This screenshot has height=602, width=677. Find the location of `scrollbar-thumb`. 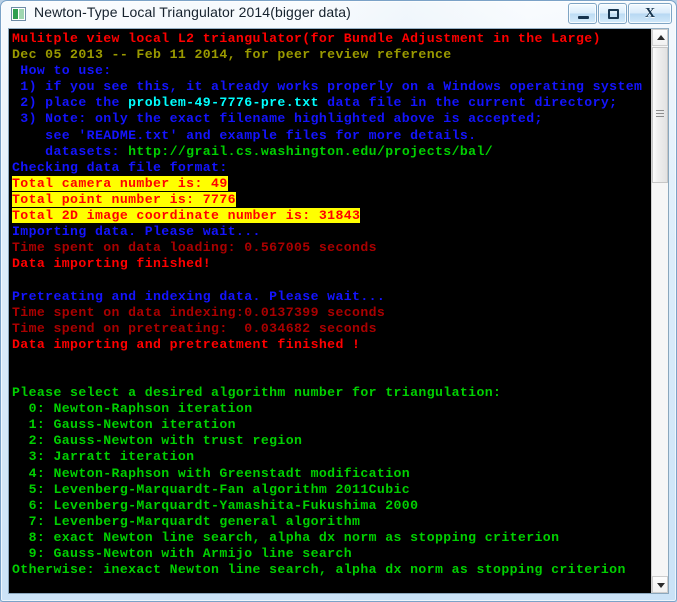

scrollbar-thumb is located at coordinates (660, 115).